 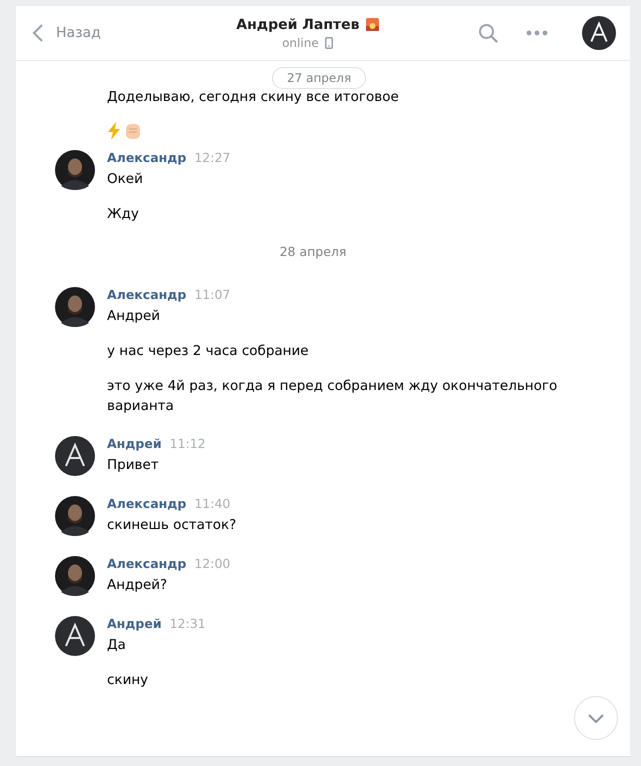 I want to click on message-time: 12:00, so click(x=212, y=563).